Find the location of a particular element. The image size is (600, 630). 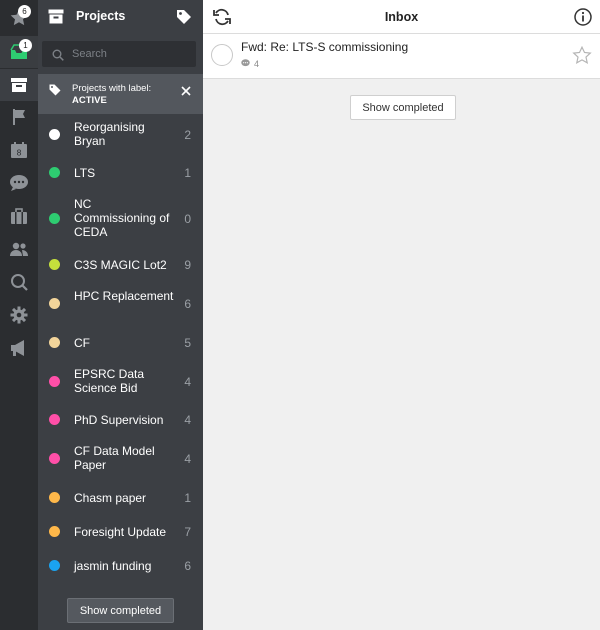

calendar-icon: 8 is located at coordinates (19, 150).